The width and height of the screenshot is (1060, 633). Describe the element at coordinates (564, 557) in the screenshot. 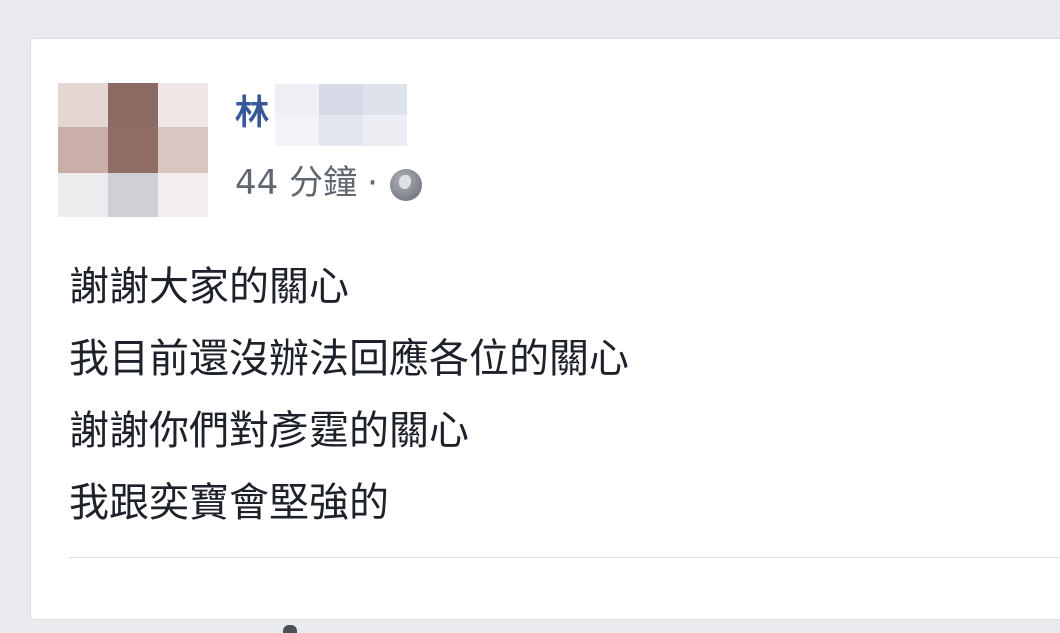

I see `post-divider` at that location.